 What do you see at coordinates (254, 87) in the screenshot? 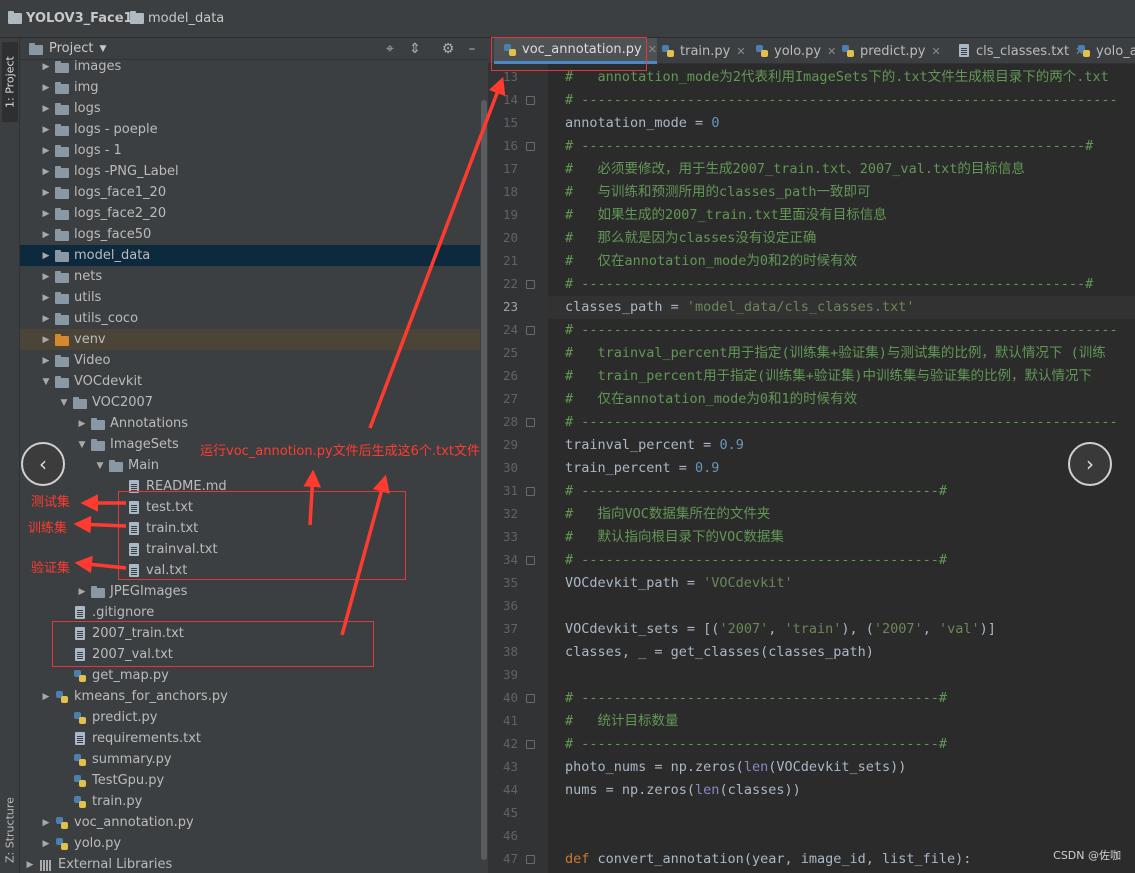
I see `tree-item: ▶ img` at bounding box center [254, 87].